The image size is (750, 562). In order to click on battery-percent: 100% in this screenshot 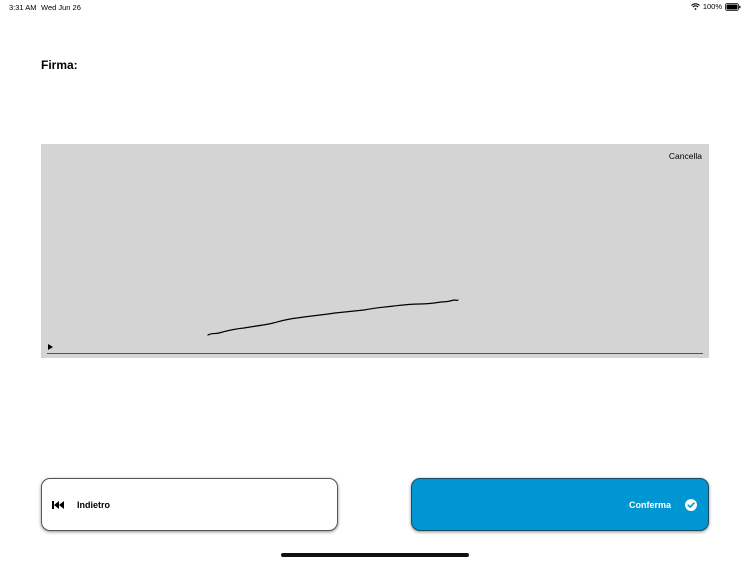, I will do `click(712, 6)`.